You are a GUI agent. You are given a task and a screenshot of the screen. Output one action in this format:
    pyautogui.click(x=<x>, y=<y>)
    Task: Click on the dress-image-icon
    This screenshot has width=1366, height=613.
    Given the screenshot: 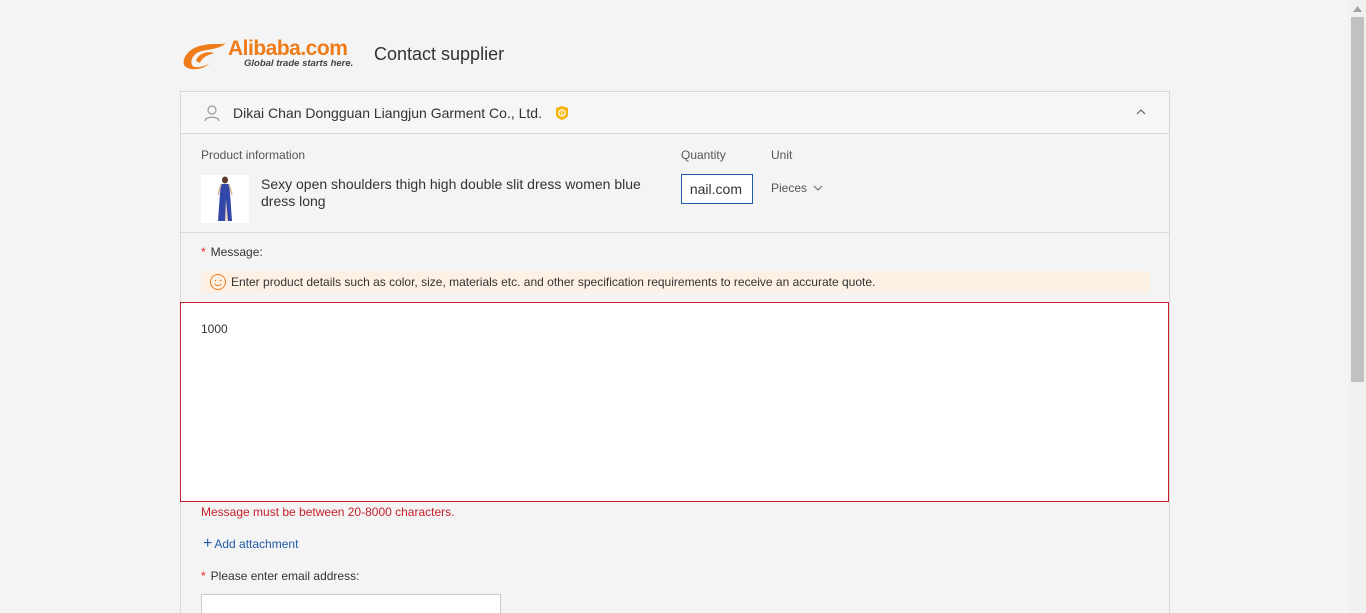 What is the action you would take?
    pyautogui.click(x=225, y=198)
    